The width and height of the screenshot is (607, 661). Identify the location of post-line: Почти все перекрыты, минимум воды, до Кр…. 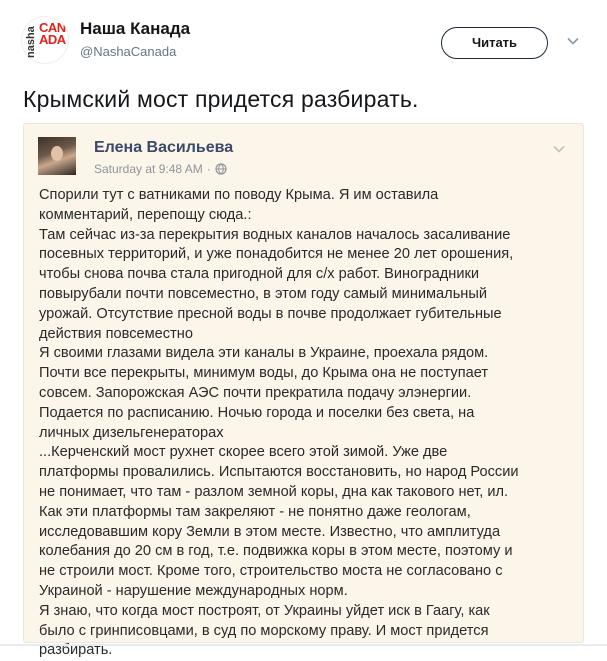
(264, 373).